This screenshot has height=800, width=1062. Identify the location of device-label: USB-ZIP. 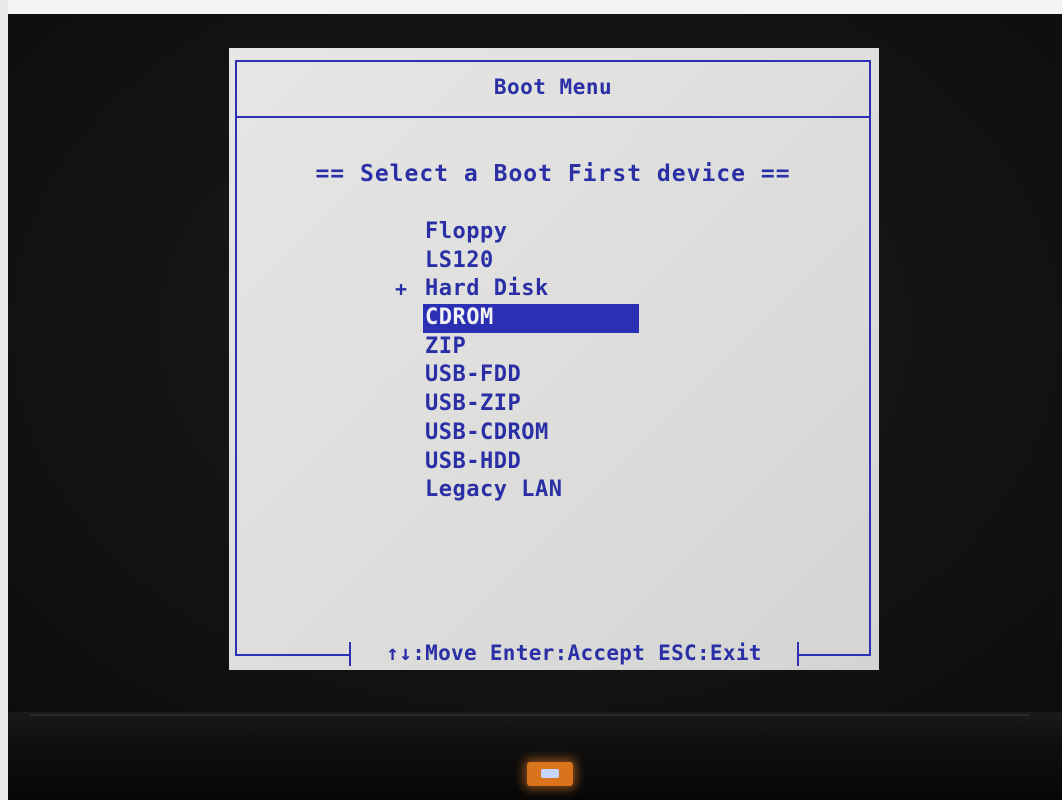
(473, 404).